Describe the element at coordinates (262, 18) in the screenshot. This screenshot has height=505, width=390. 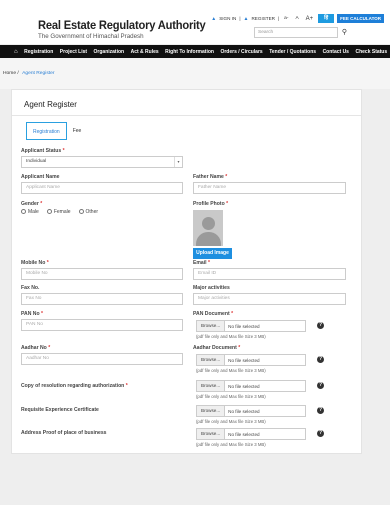
I see `register-link: REGISTER` at that location.